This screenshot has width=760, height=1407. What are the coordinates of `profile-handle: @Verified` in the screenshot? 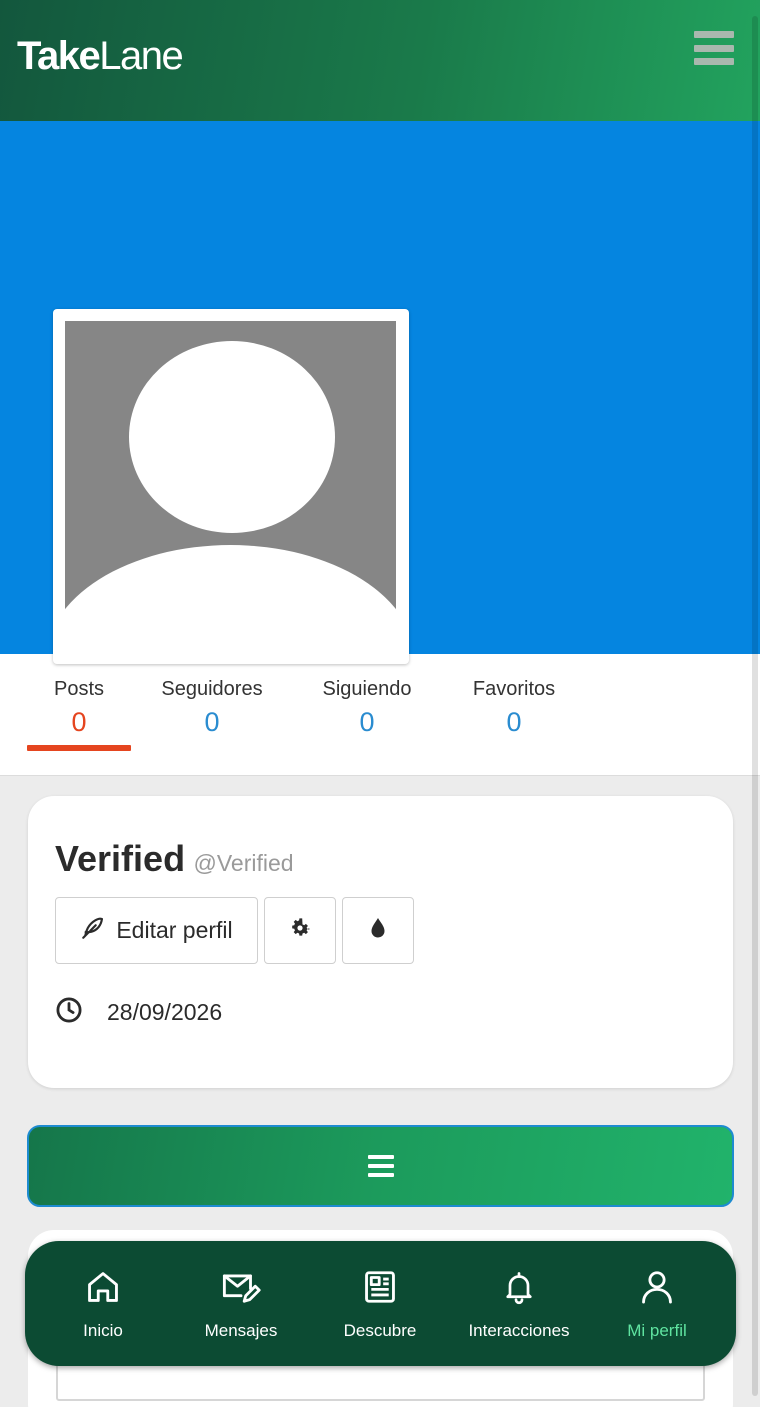 It's located at (243, 863).